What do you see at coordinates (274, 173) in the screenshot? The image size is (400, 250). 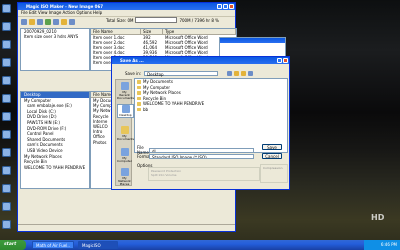 I see `compression-group: Compression` at bounding box center [274, 173].